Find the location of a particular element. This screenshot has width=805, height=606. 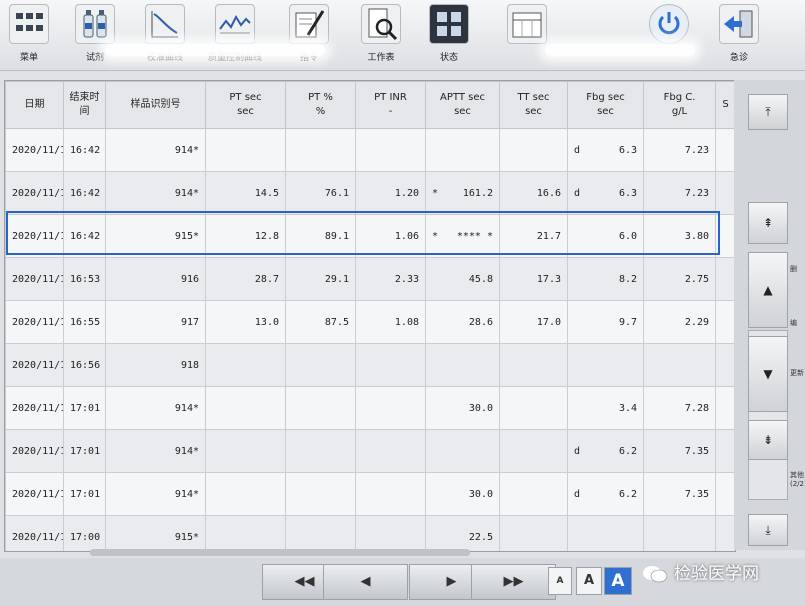

cell-end-time: 16:55 is located at coordinates (84, 322).